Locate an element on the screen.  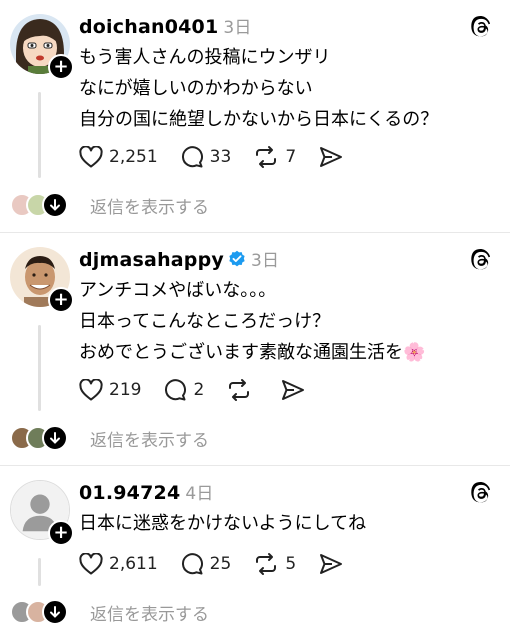
username: djmasahappy is located at coordinates (151, 260).